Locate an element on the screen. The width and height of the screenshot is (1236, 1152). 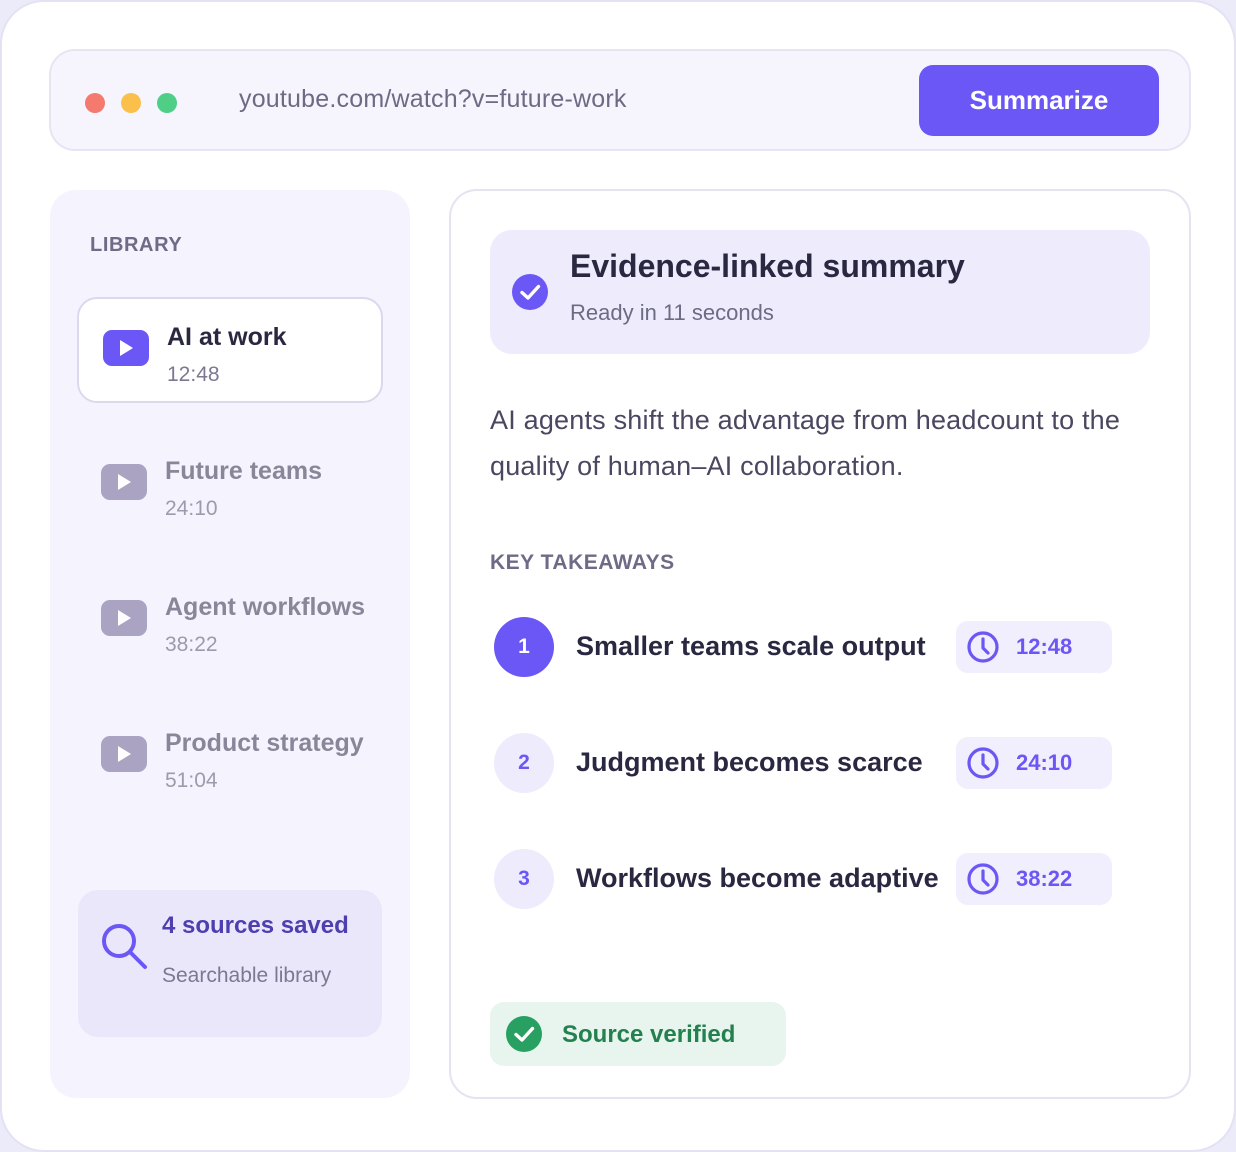
library-item-future-teams: Future teams 24:10 is located at coordinates (230, 486).